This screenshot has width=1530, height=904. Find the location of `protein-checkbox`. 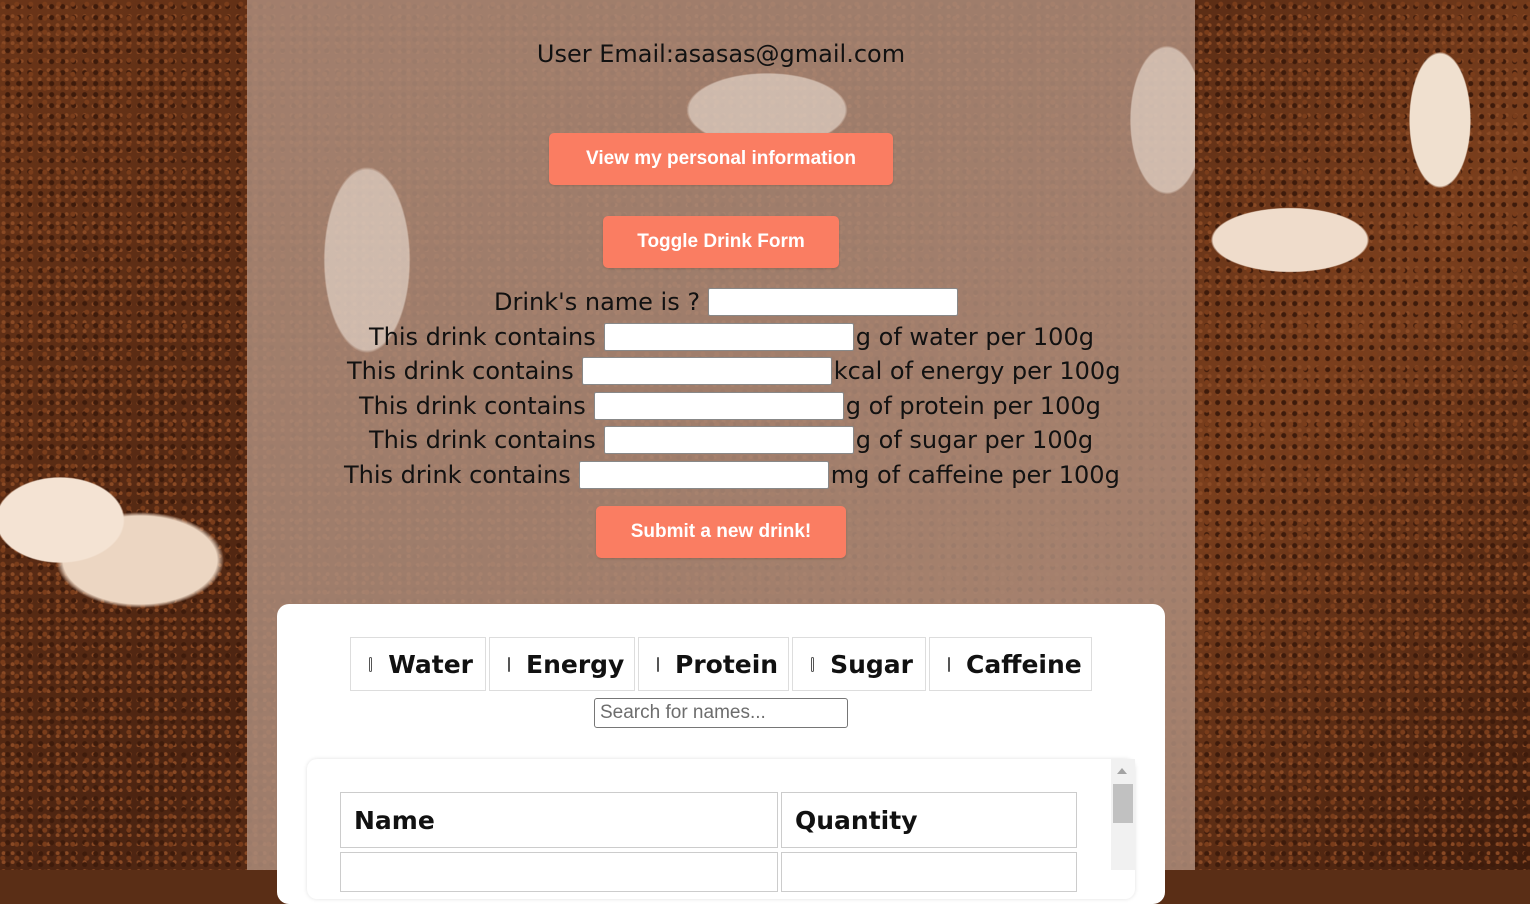

protein-checkbox is located at coordinates (658, 664).